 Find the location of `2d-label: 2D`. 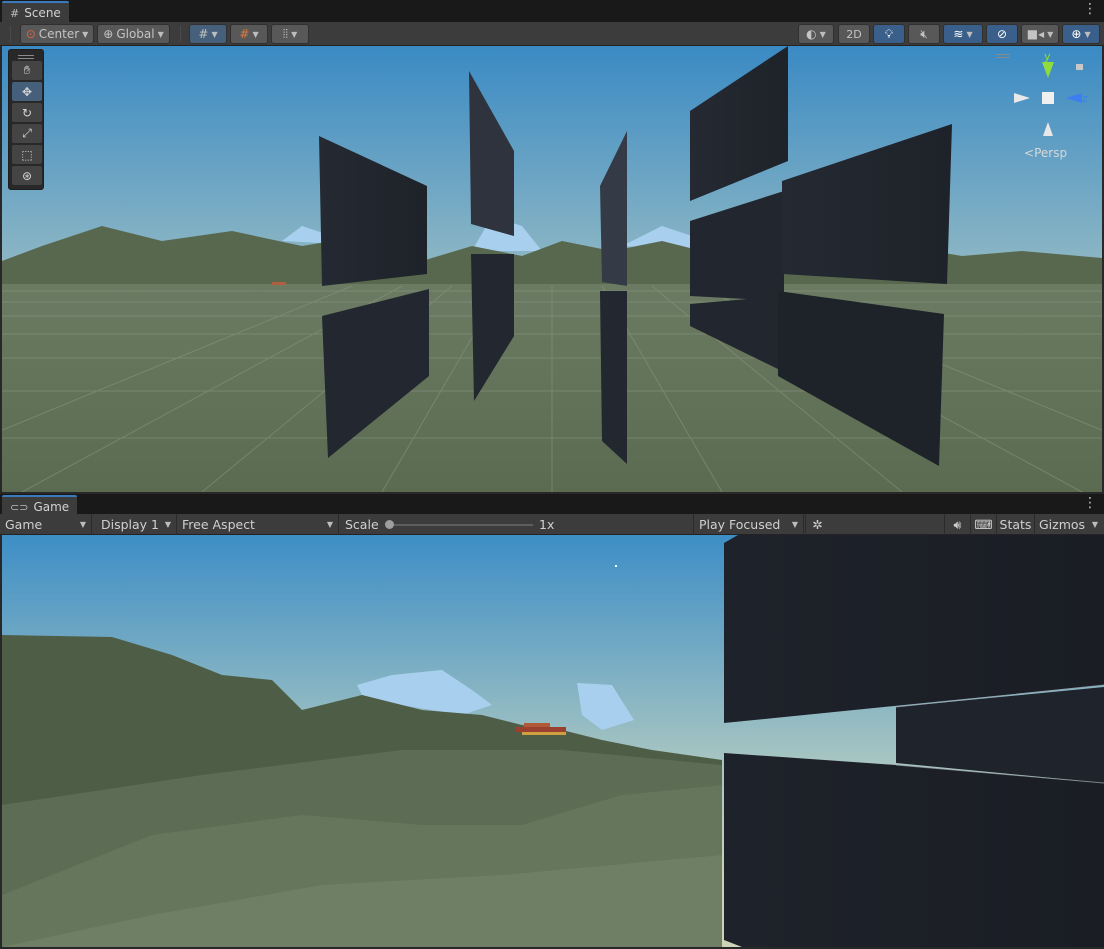

2d-label: 2D is located at coordinates (854, 34).